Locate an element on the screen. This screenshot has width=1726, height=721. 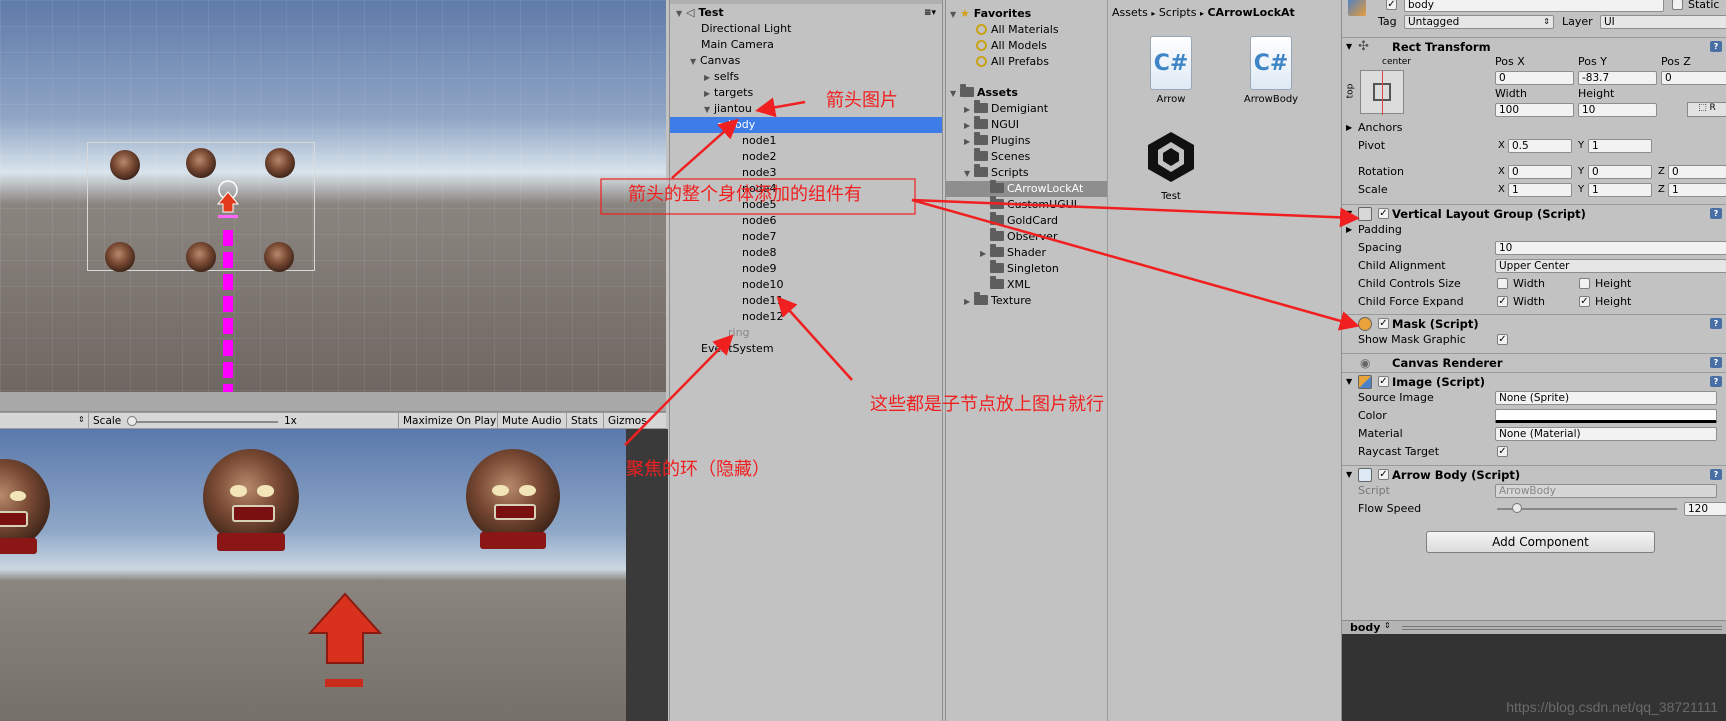
annotation-ring: 聚焦的环（隐藏） is located at coordinates (698, 469).